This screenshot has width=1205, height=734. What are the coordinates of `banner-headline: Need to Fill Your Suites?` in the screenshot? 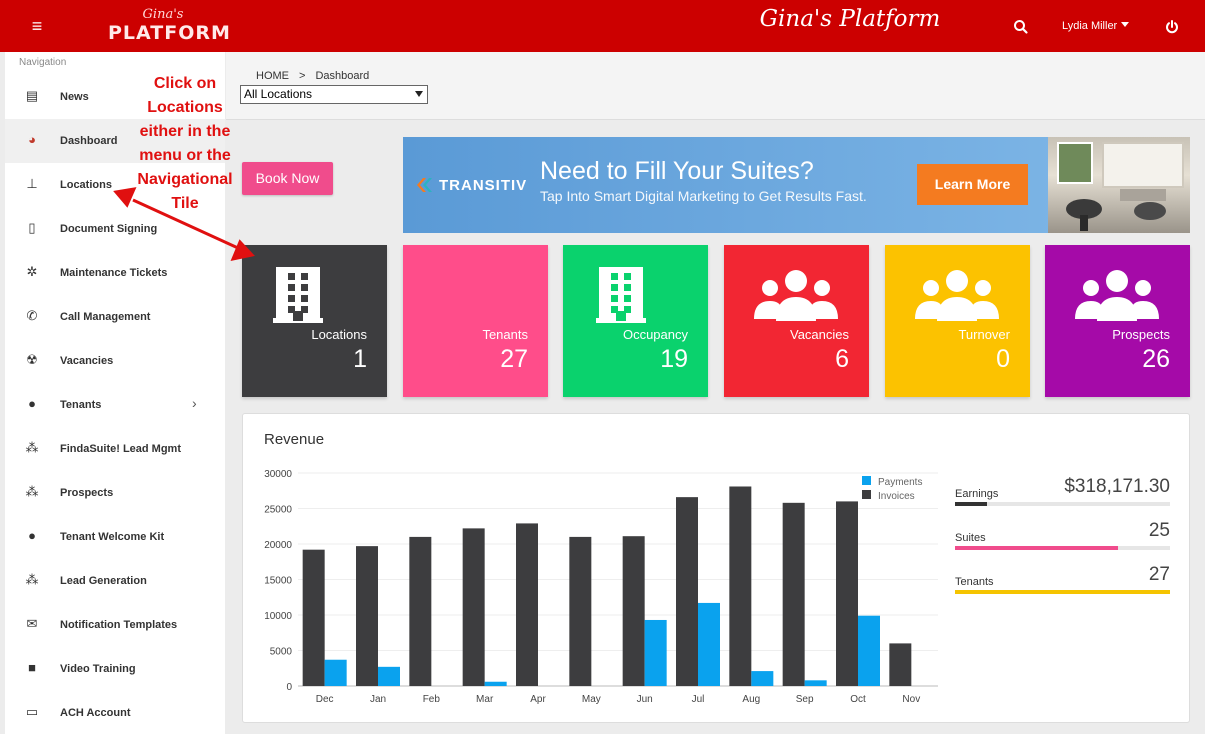 It's located at (677, 171).